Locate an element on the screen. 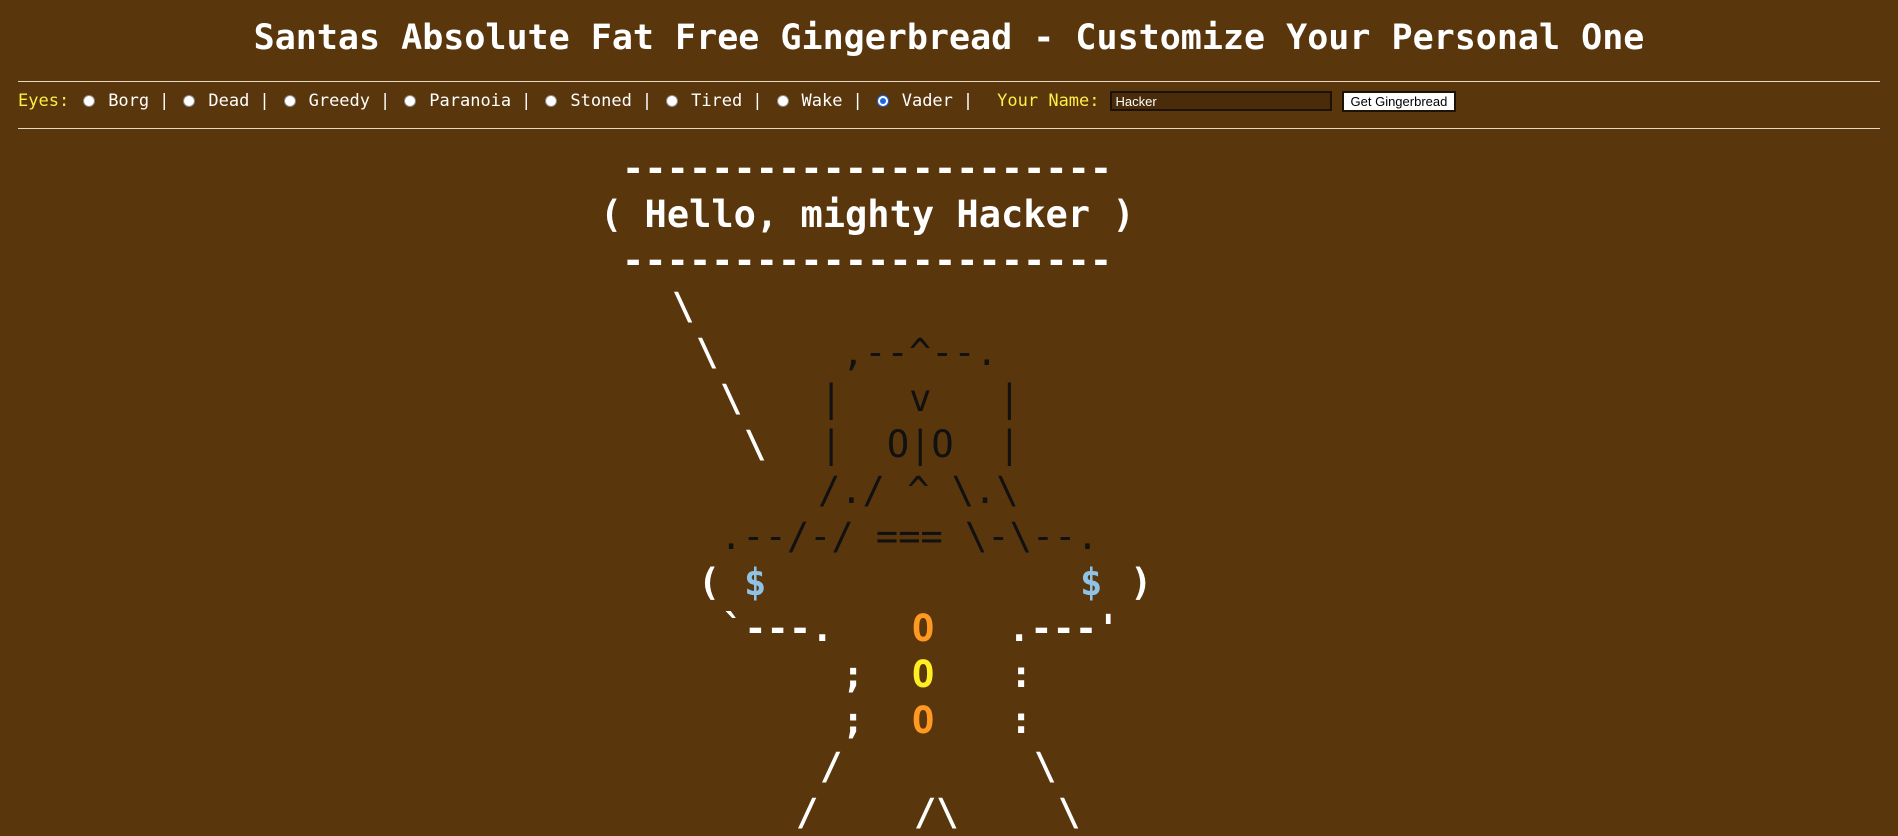 The height and width of the screenshot is (836, 1898). head-forehead: | v | is located at coordinates (920, 398).